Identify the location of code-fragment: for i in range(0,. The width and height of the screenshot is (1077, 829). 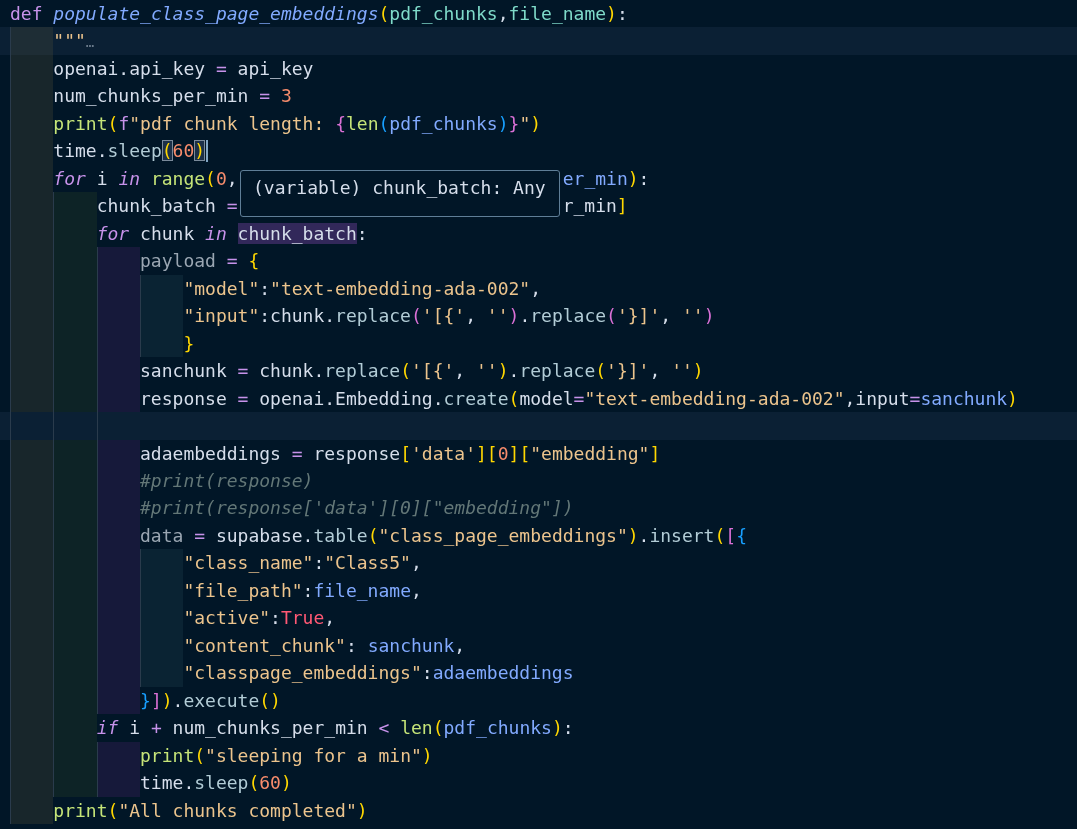
(145, 178).